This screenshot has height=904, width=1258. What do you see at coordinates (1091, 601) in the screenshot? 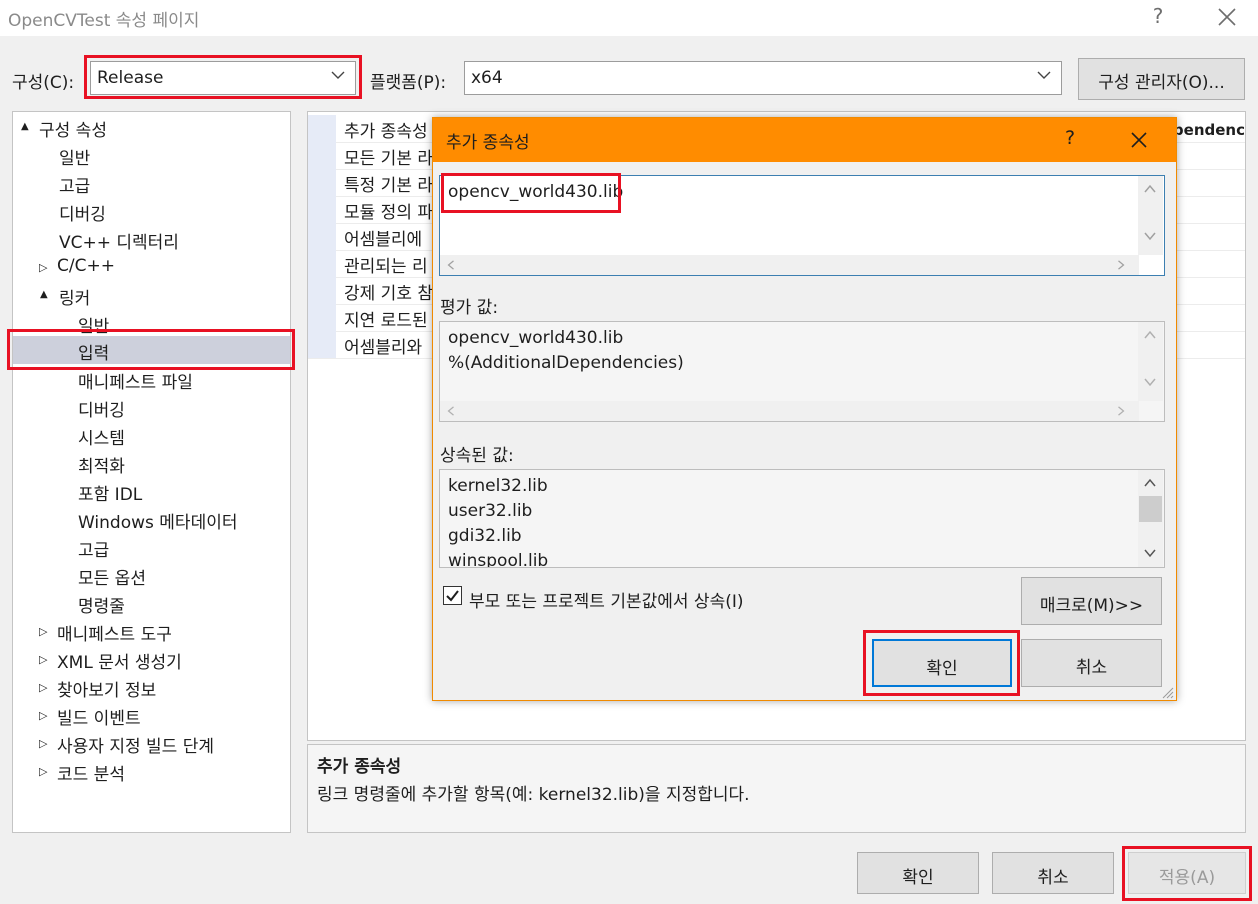
I see `macro-button: 매크로(M)>>` at bounding box center [1091, 601].